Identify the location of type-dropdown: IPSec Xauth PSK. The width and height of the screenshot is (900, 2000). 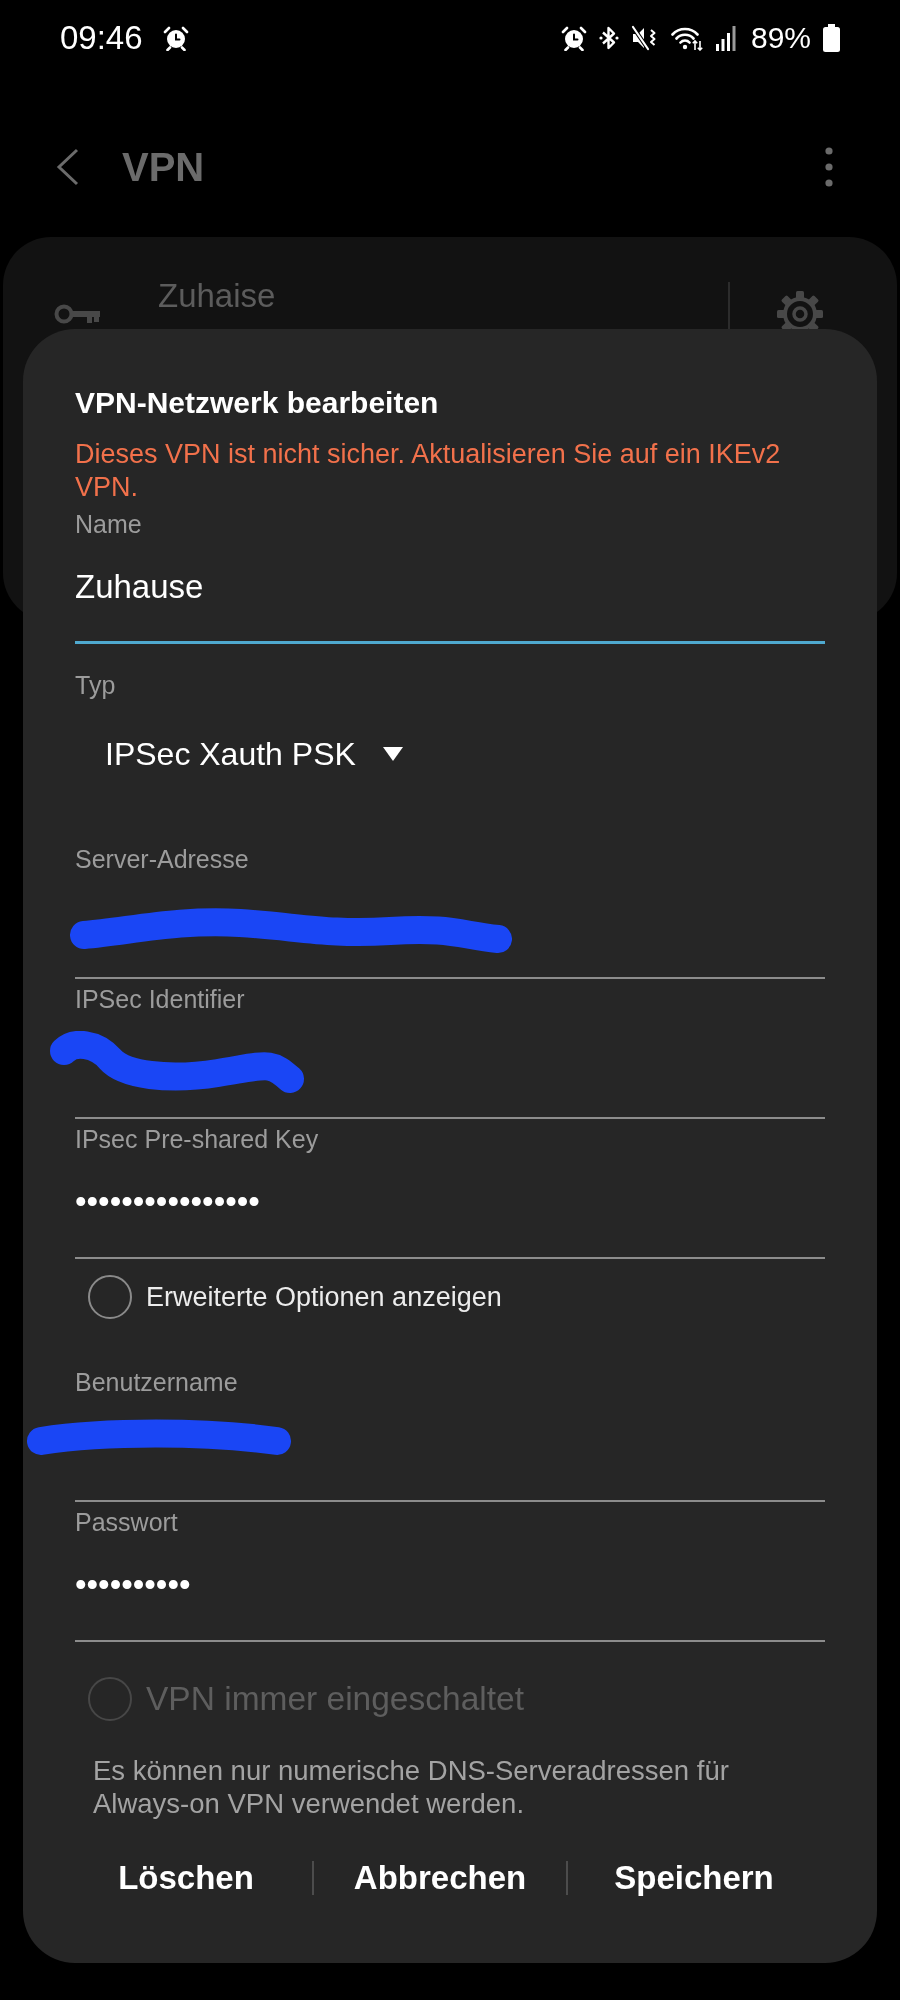
(239, 754).